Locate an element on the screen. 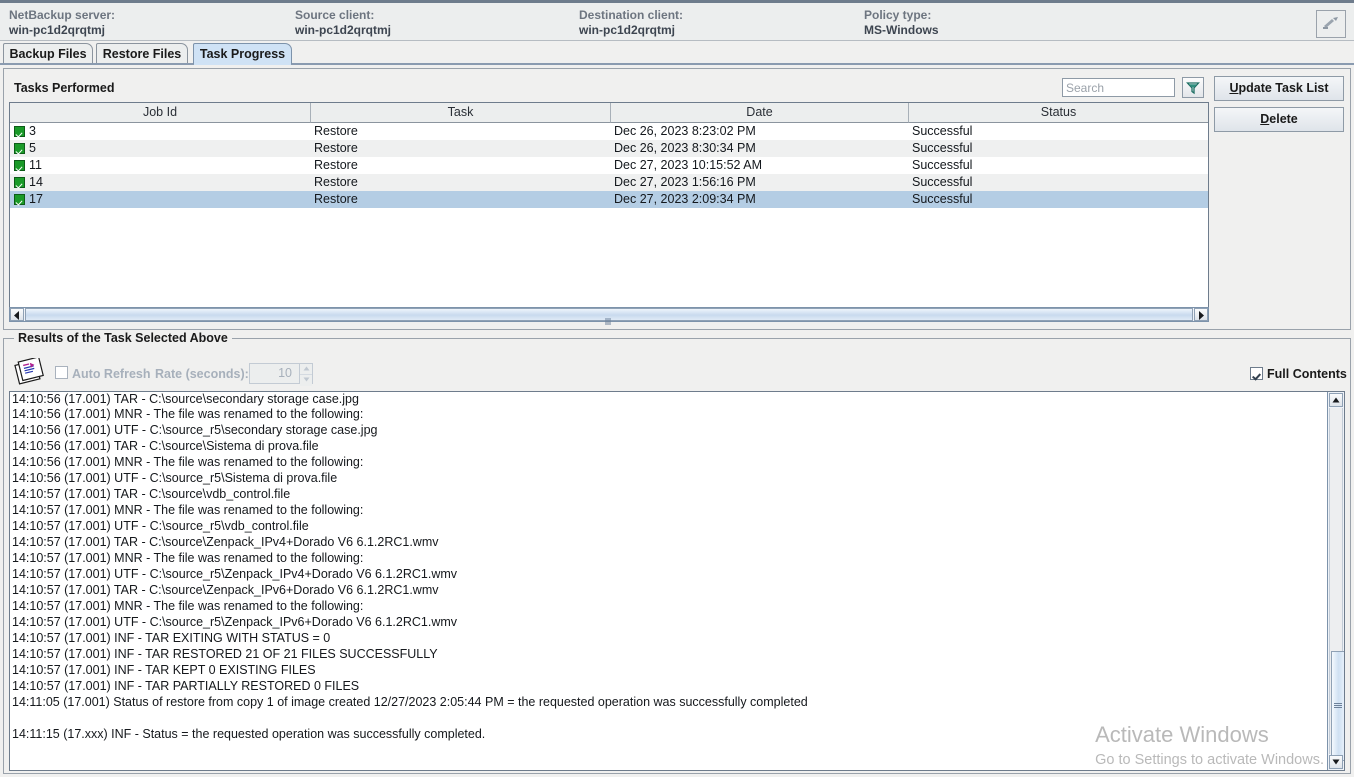 The image size is (1354, 777). cell-date: Dec 27, 2023 2:09:34 PM is located at coordinates (685, 199).